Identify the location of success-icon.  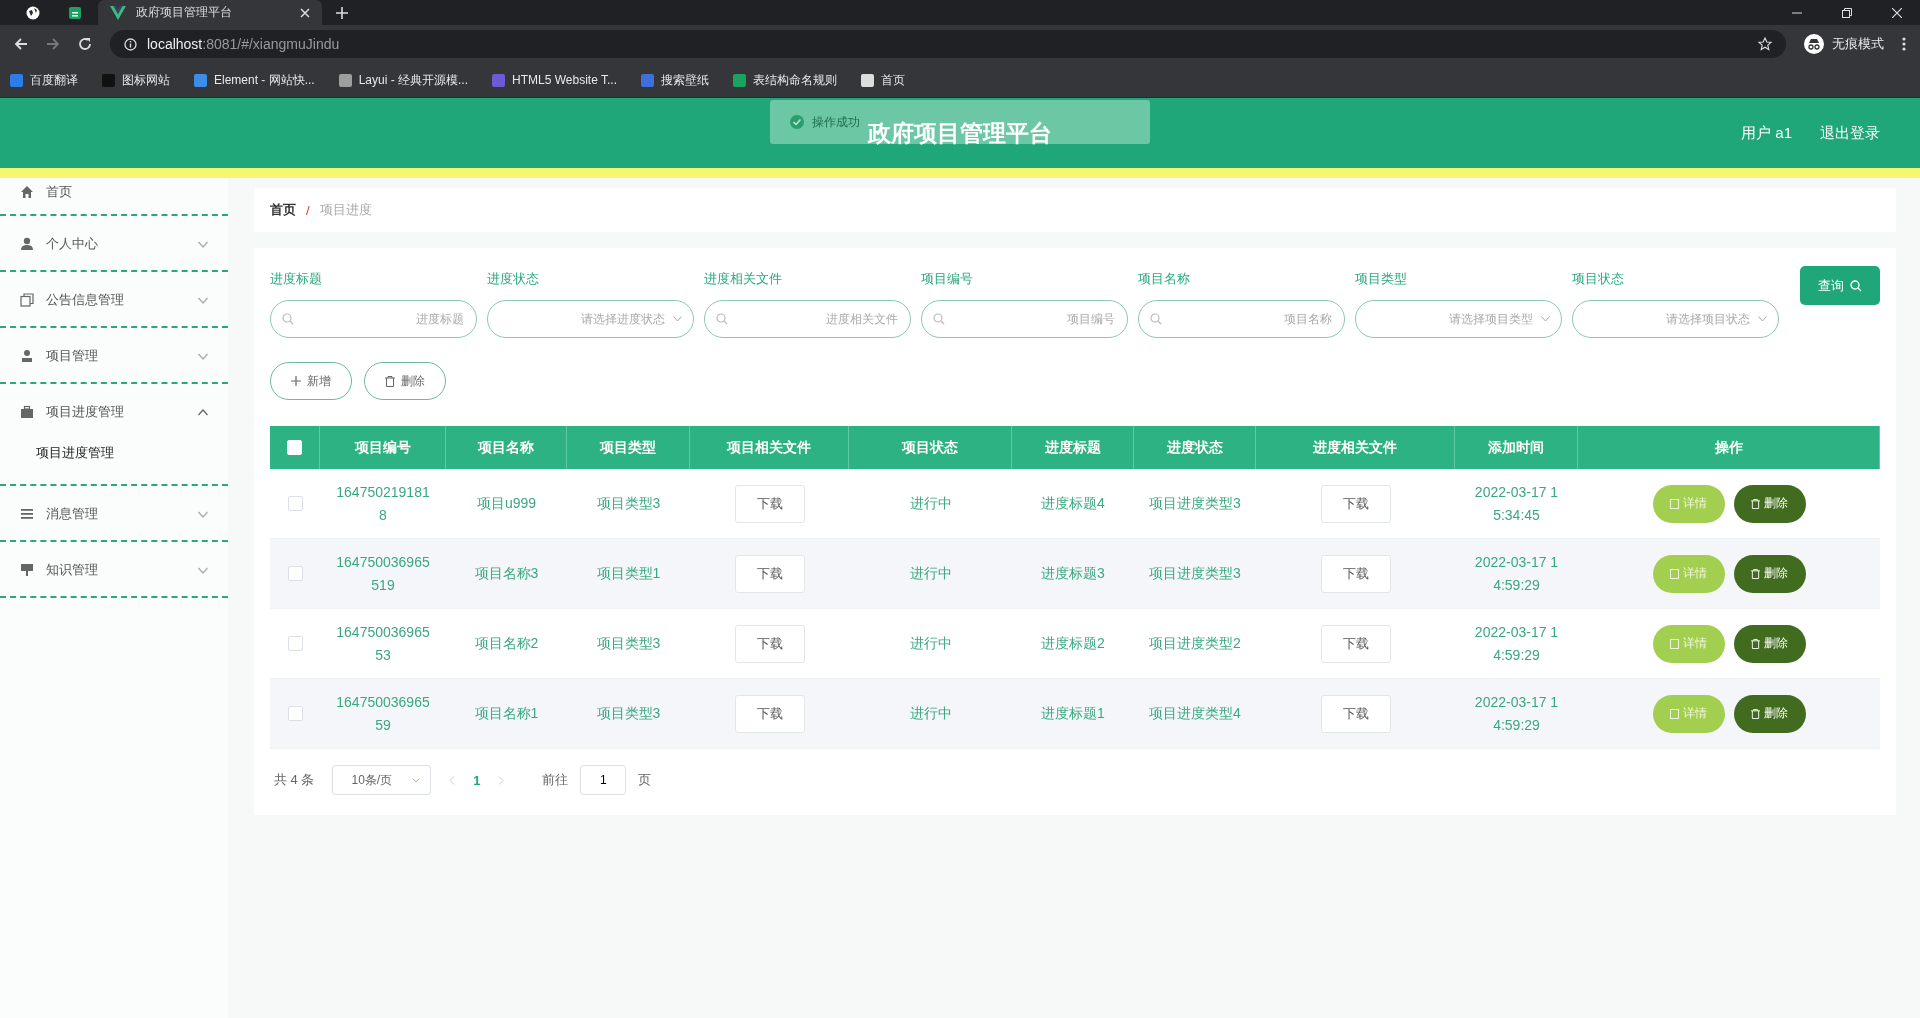
(797, 122).